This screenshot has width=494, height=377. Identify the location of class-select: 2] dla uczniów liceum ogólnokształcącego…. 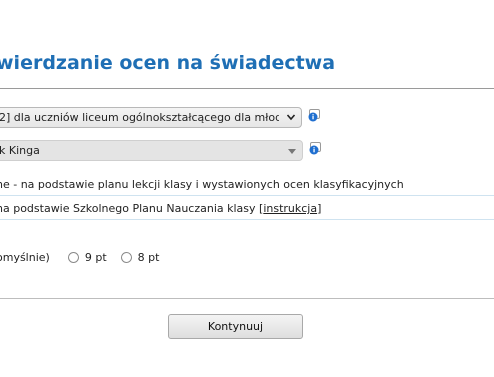
(151, 117).